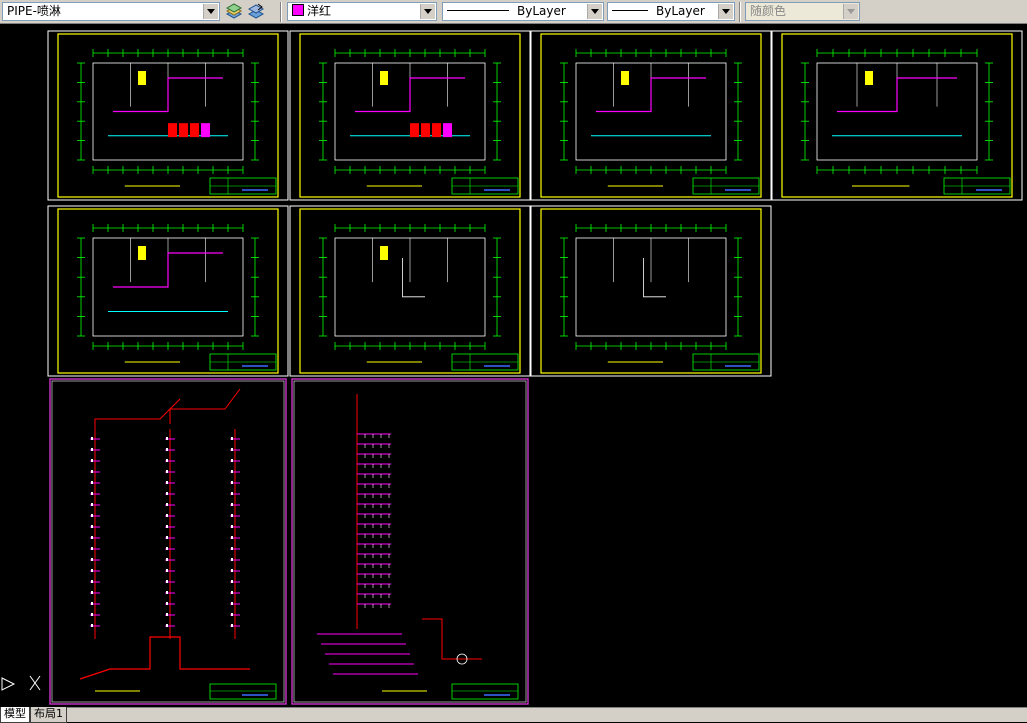 The image size is (1027, 723). Describe the element at coordinates (21, 683) in the screenshot. I see `ucs-icon` at that location.